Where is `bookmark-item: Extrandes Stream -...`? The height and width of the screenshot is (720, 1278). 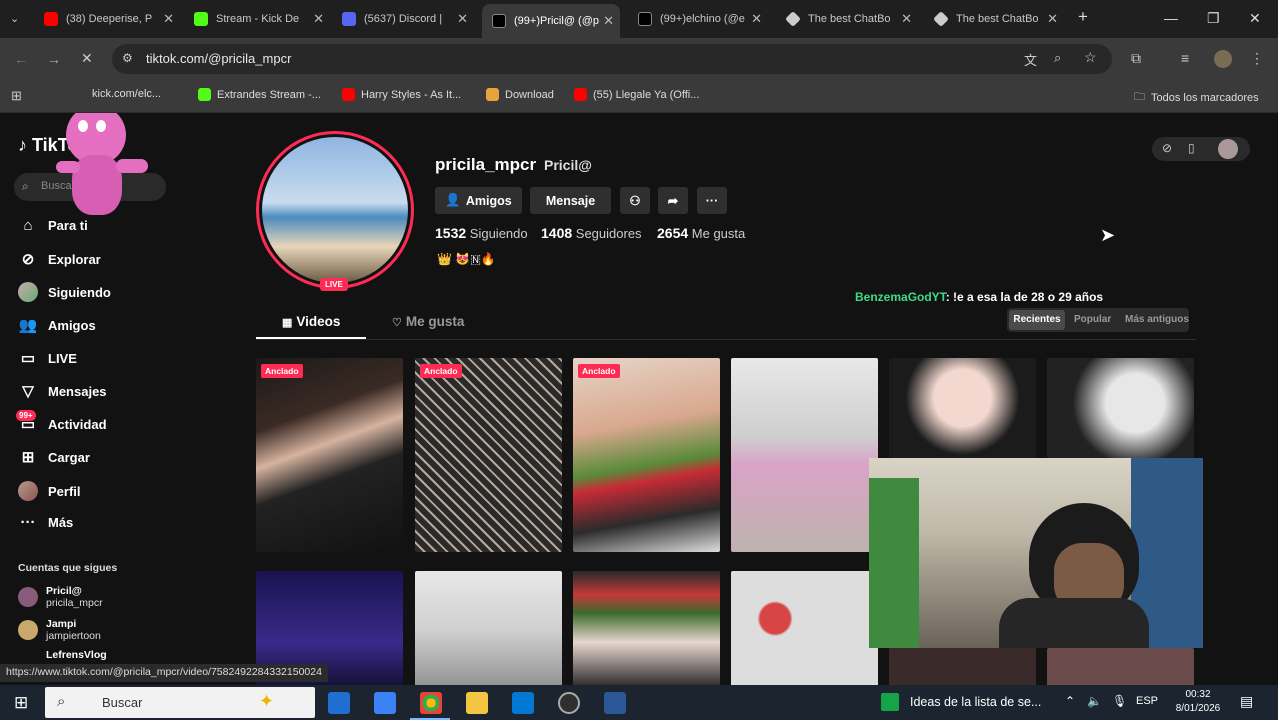 bookmark-item: Extrandes Stream -... is located at coordinates (259, 94).